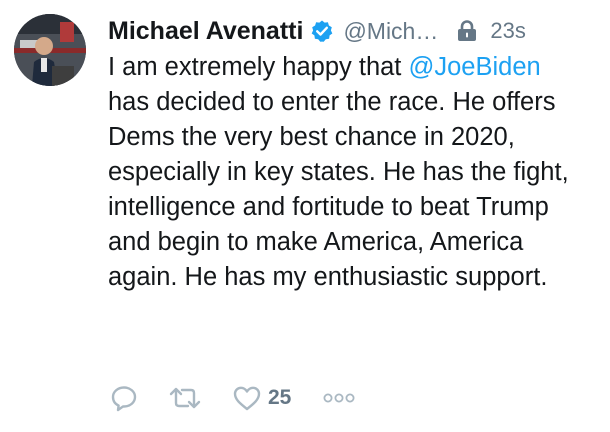 The height and width of the screenshot is (432, 610). I want to click on tweet-actions: 25, so click(233, 398).